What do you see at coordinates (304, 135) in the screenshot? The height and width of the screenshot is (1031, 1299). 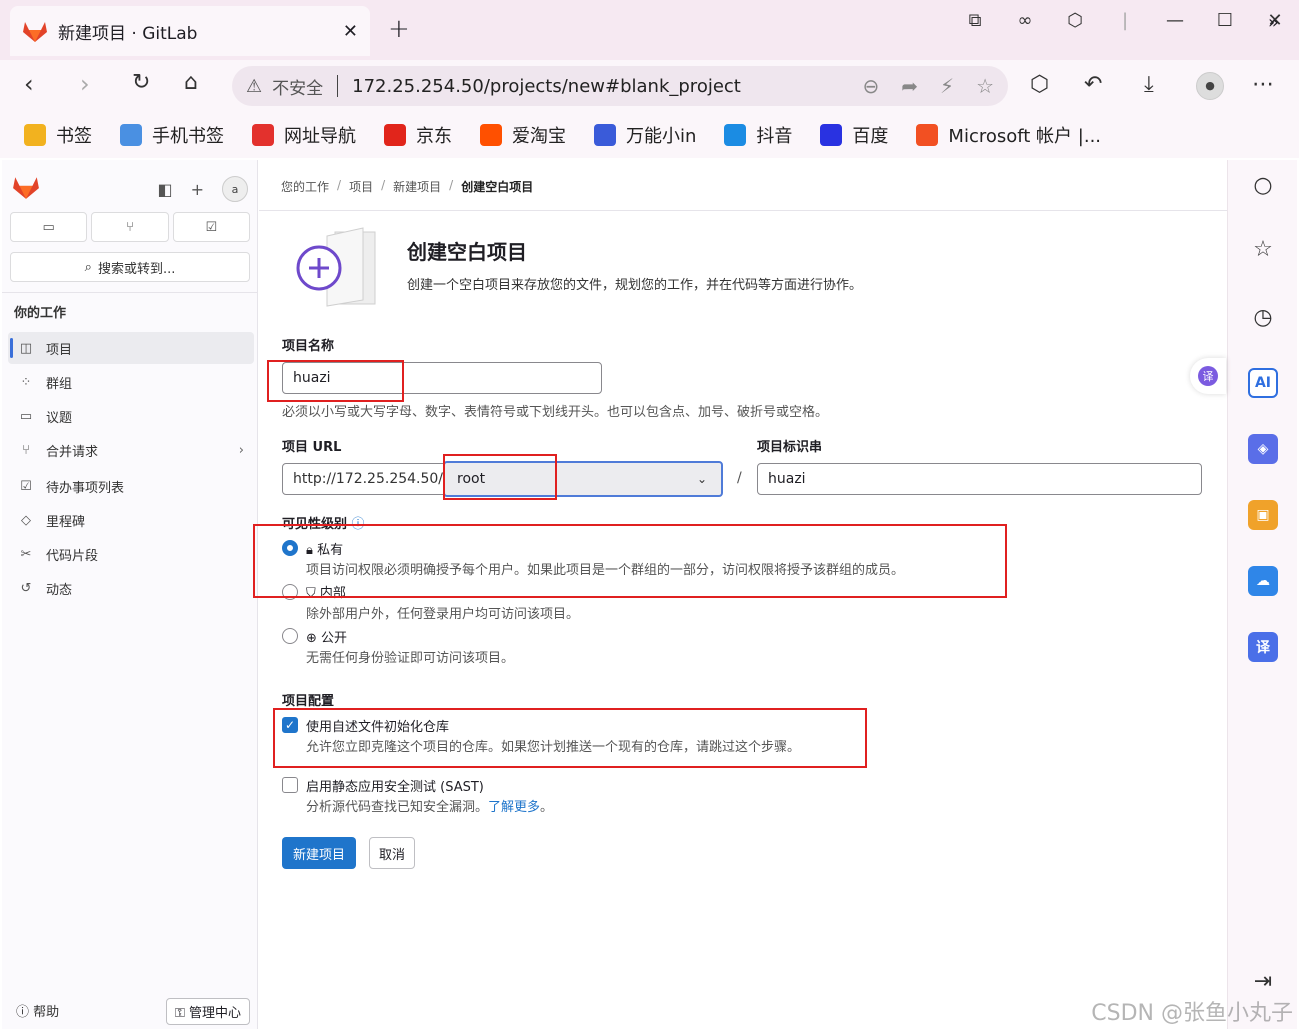 I see `bookmark-item: 网址导航` at bounding box center [304, 135].